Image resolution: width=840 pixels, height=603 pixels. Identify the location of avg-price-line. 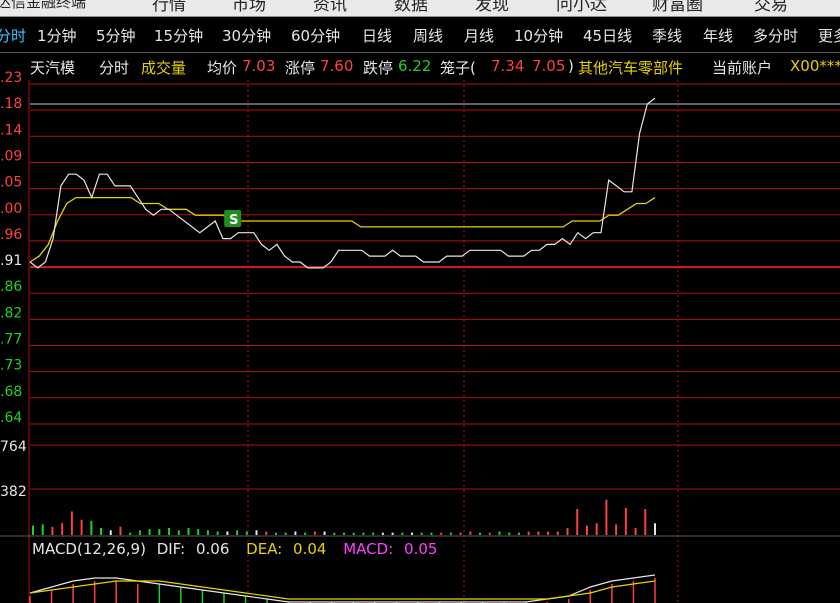
(342, 229).